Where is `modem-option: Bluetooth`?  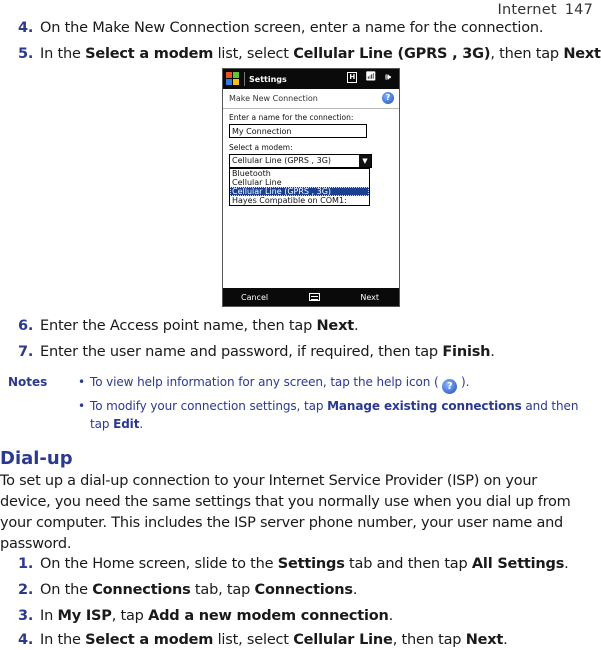
modem-option: Bluetooth is located at coordinates (299, 173).